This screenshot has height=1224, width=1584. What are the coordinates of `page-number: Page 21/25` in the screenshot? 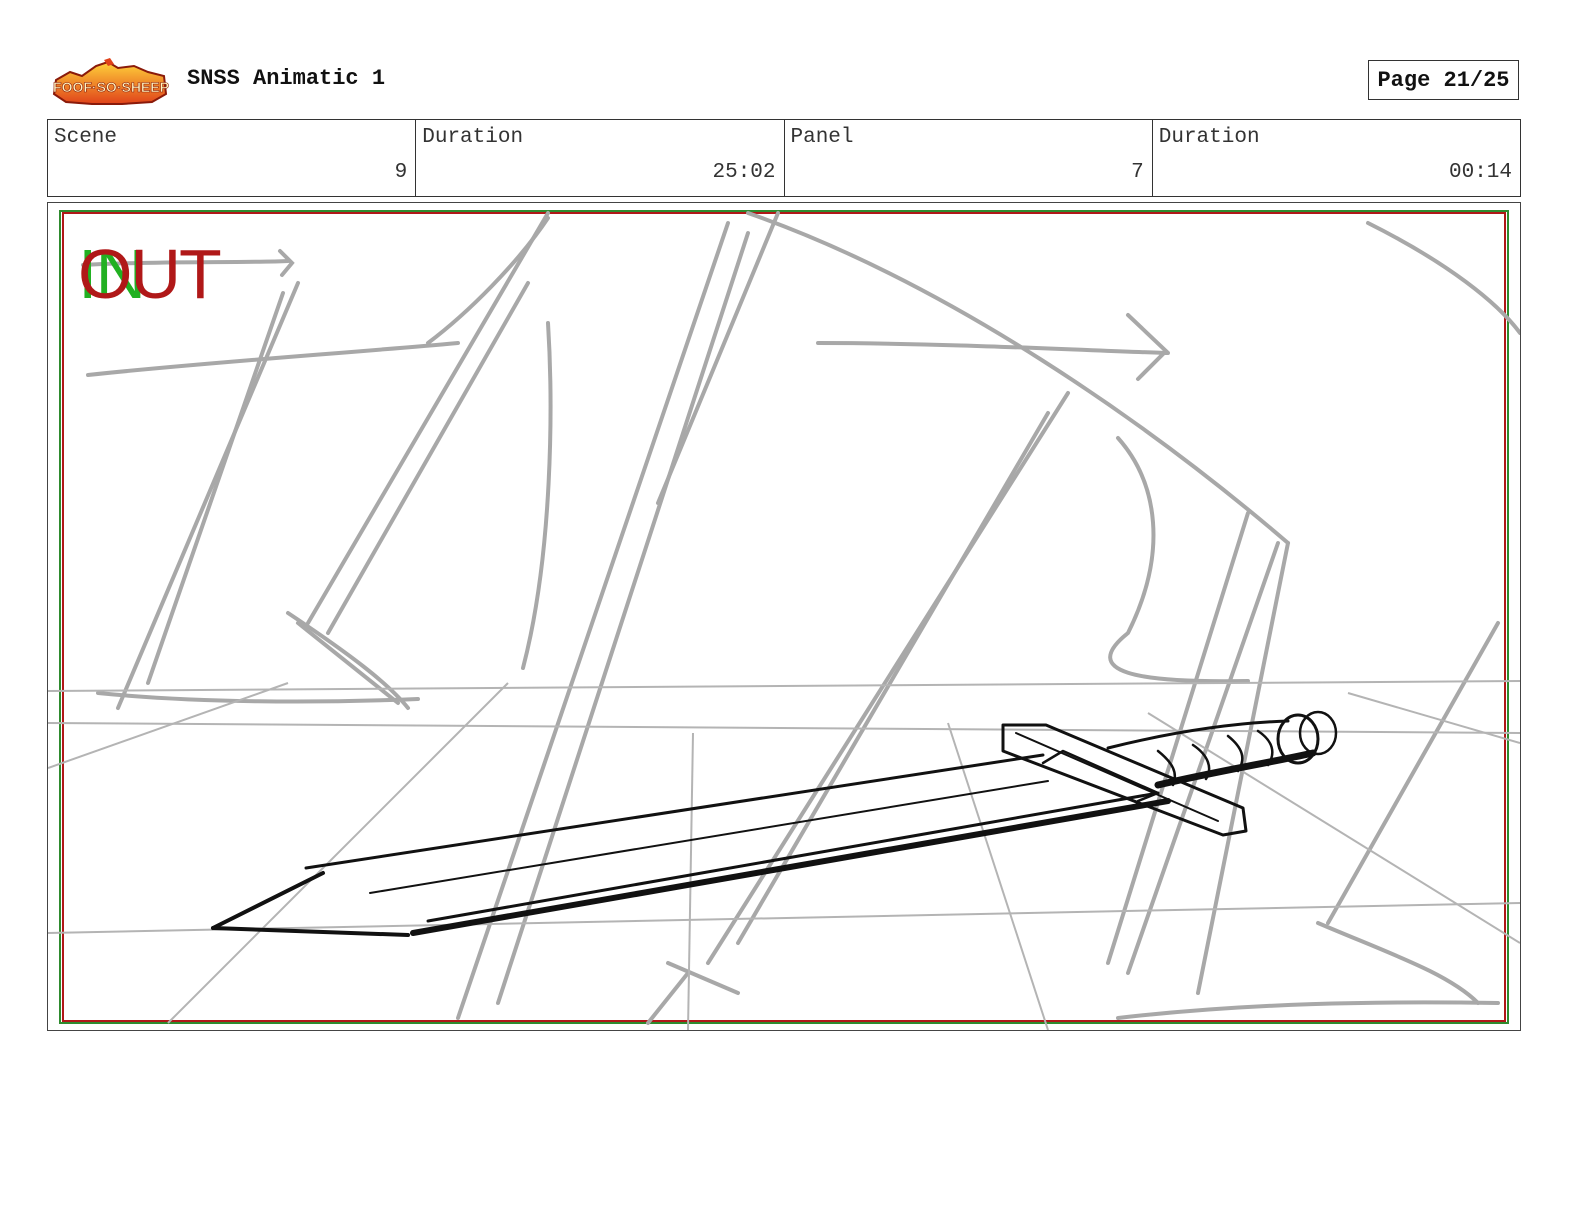 It's located at (1443, 80).